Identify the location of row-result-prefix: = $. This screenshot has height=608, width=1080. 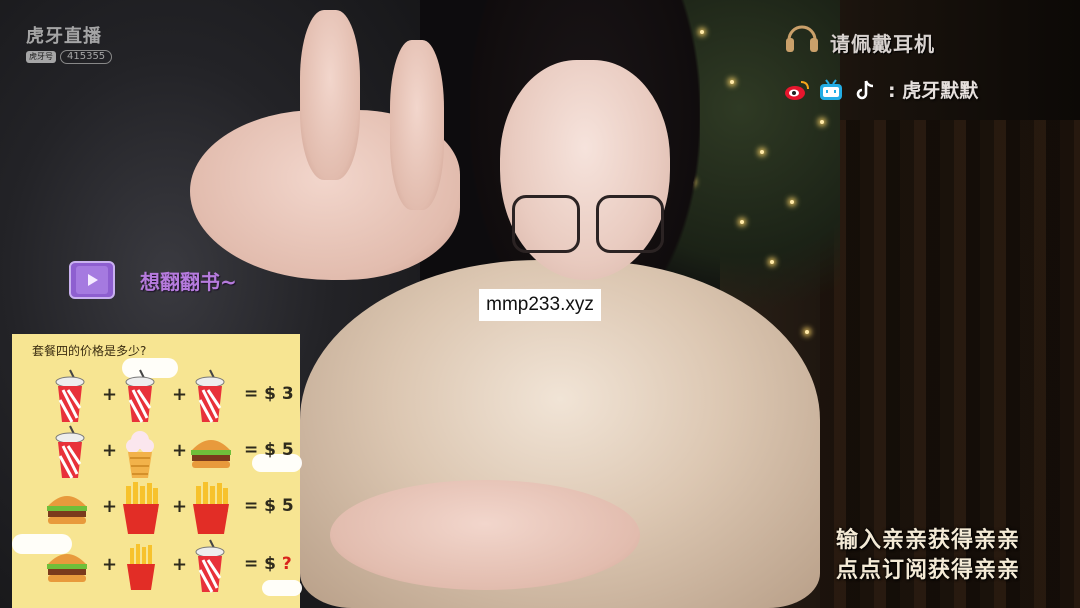
(263, 564).